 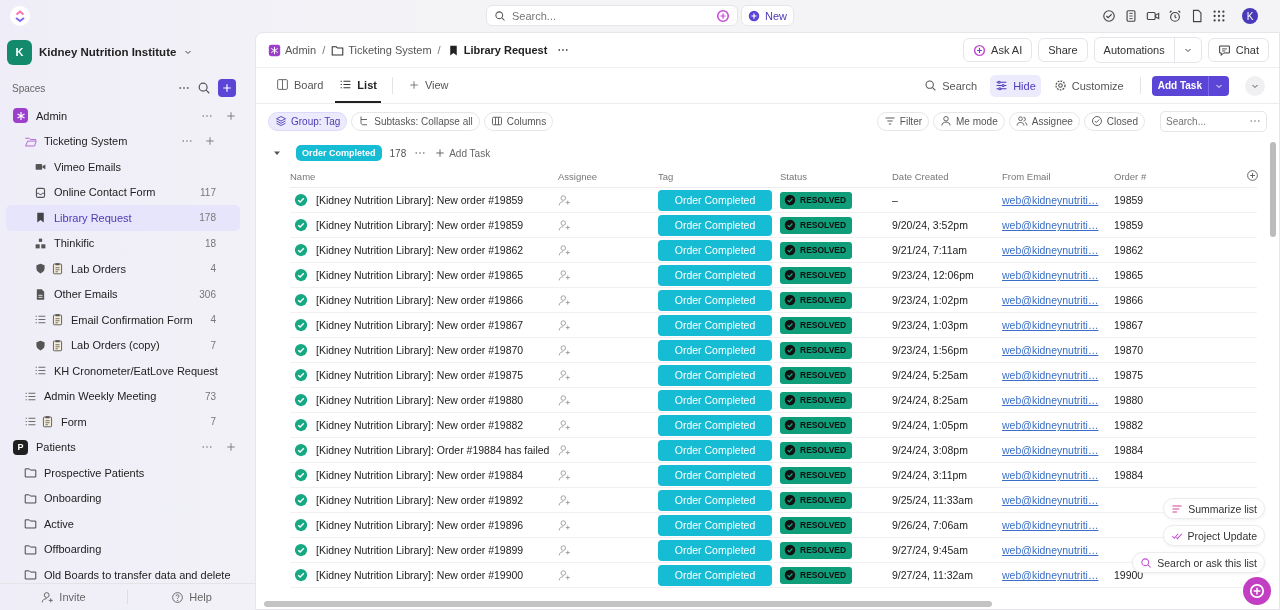 What do you see at coordinates (56, 447) in the screenshot?
I see `space-name: Patients` at bounding box center [56, 447].